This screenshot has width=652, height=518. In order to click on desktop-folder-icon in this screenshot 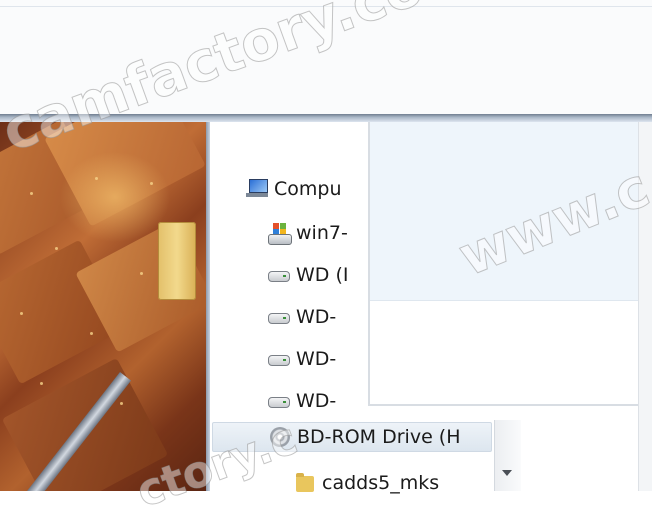, I will do `click(177, 261)`.